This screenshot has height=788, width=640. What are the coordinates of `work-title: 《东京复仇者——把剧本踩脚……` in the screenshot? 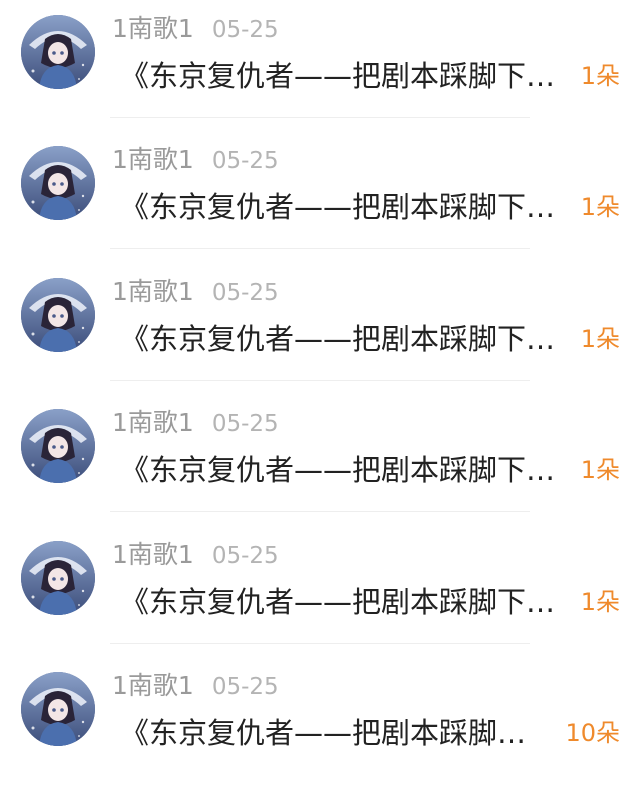 It's located at (330, 733).